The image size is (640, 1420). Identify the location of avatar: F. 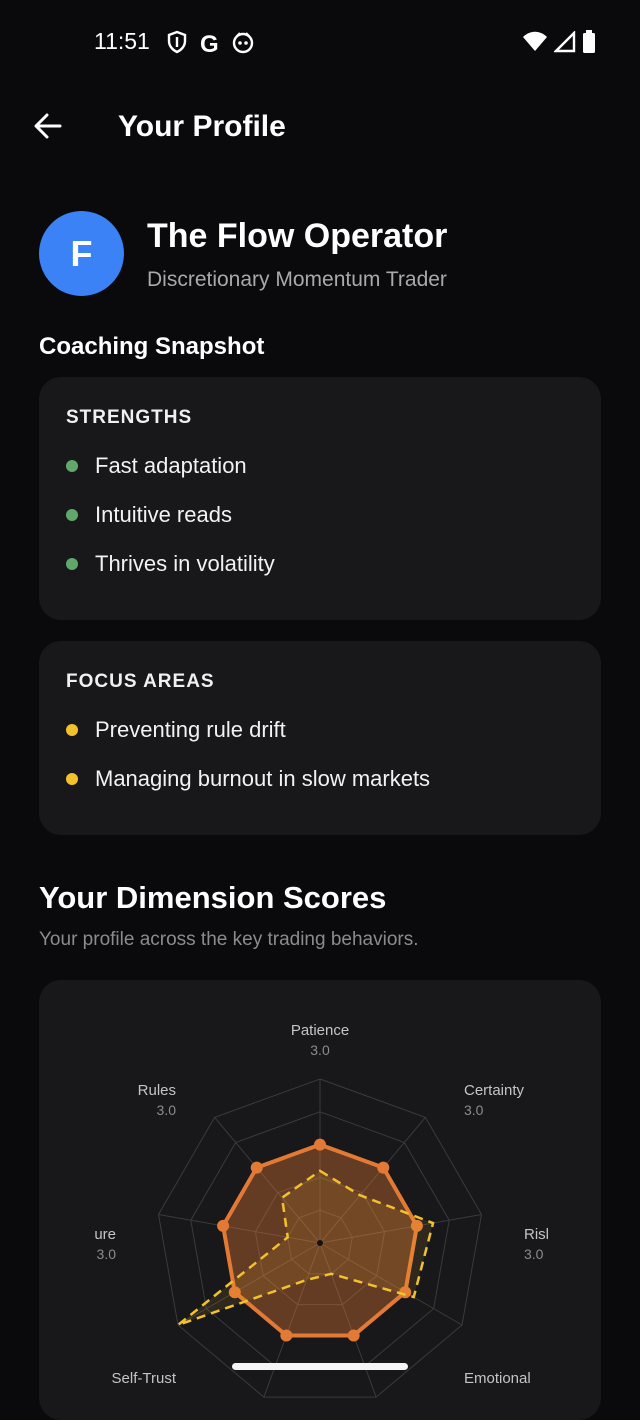
(81, 253).